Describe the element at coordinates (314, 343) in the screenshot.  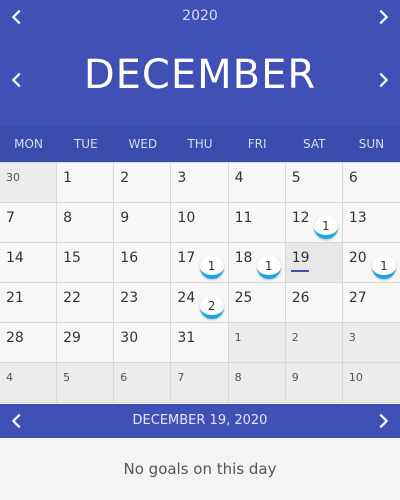
I see `day-cell-outside-month: 2` at that location.